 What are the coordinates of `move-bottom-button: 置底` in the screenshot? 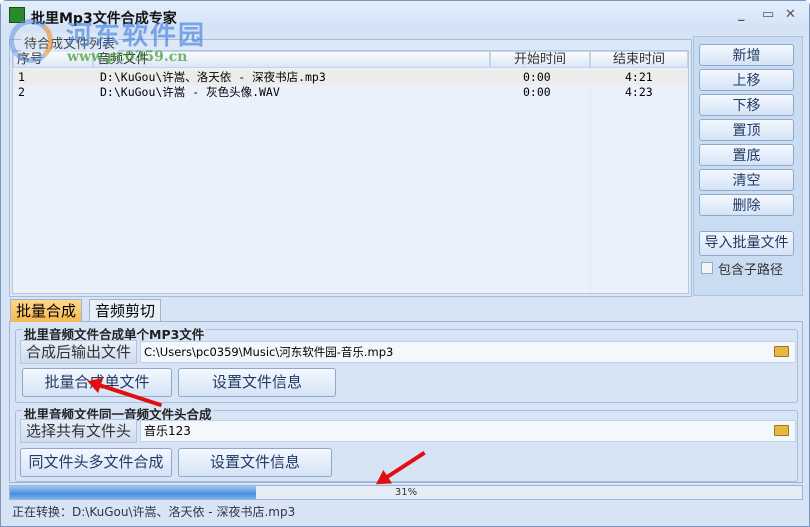 It's located at (746, 155).